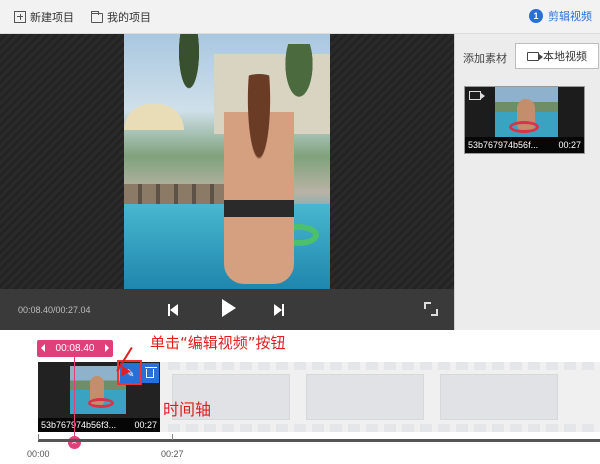  Describe the element at coordinates (570, 17) in the screenshot. I see `step-label: 剪辑视频` at that location.